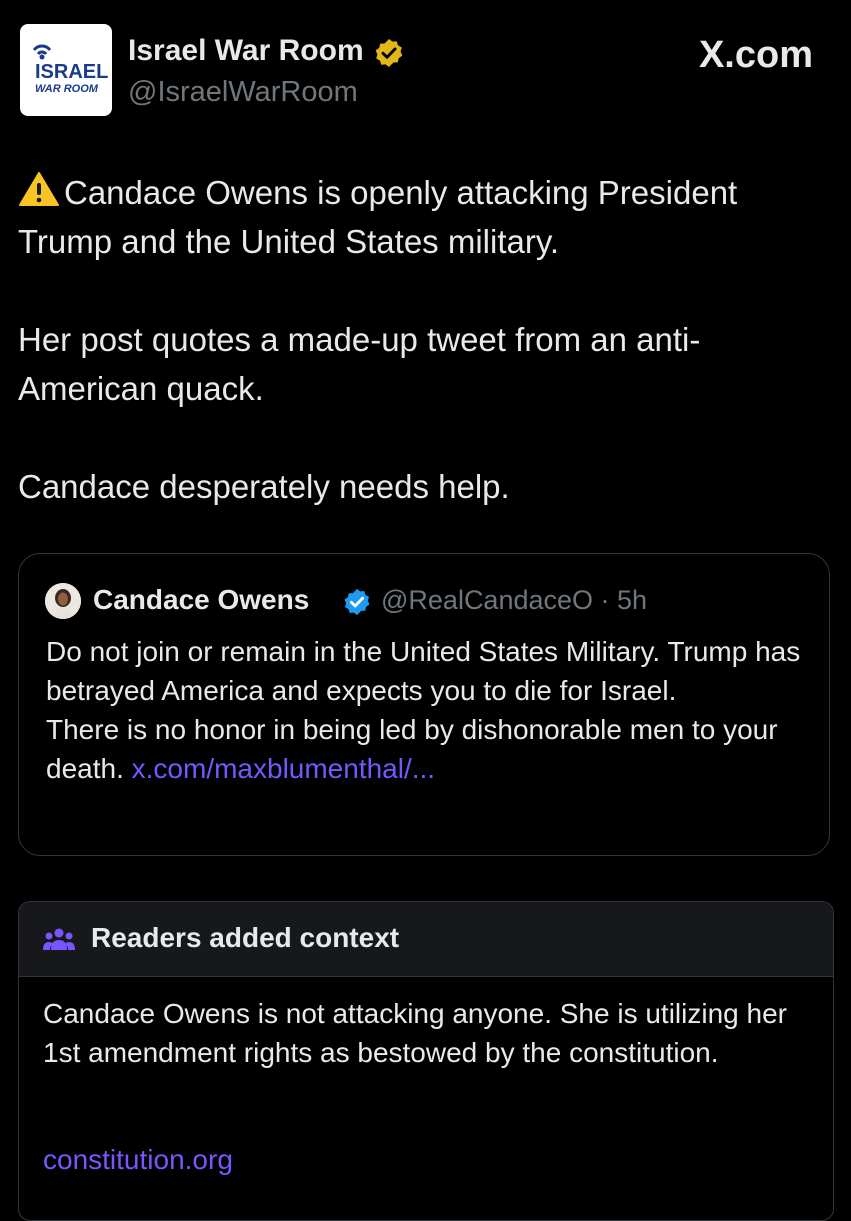 The height and width of the screenshot is (1221, 851). I want to click on author-avatar: ISRAEL WAR ROOM, so click(66, 70).